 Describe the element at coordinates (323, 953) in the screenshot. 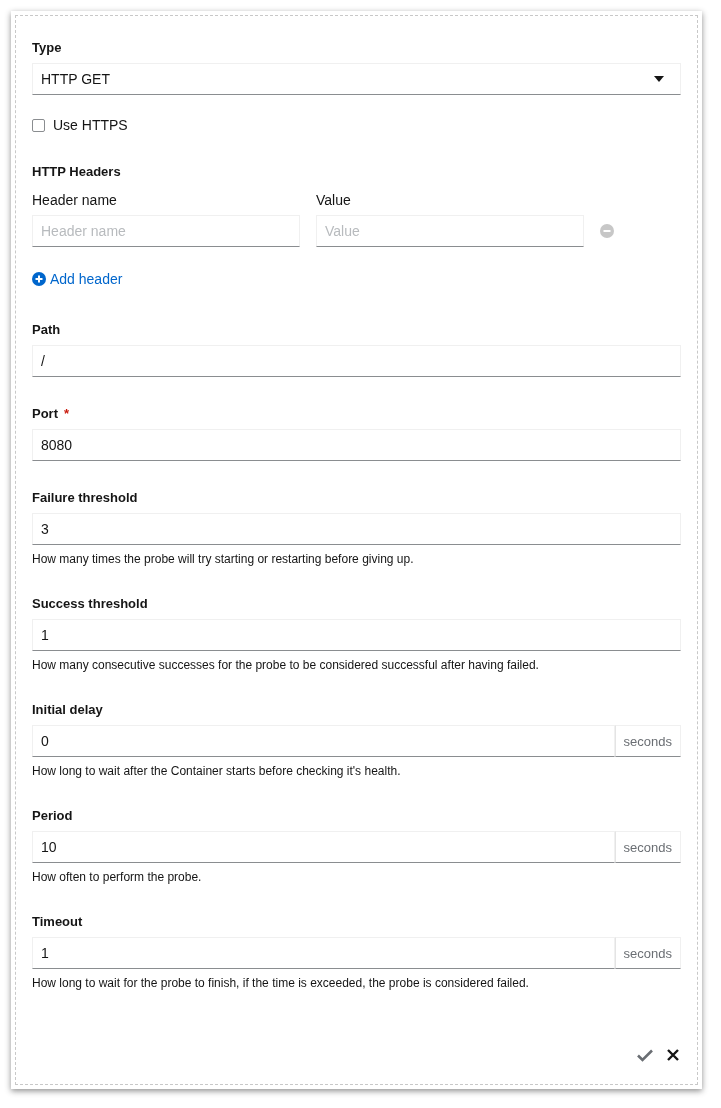

I see `number-field: 1` at that location.